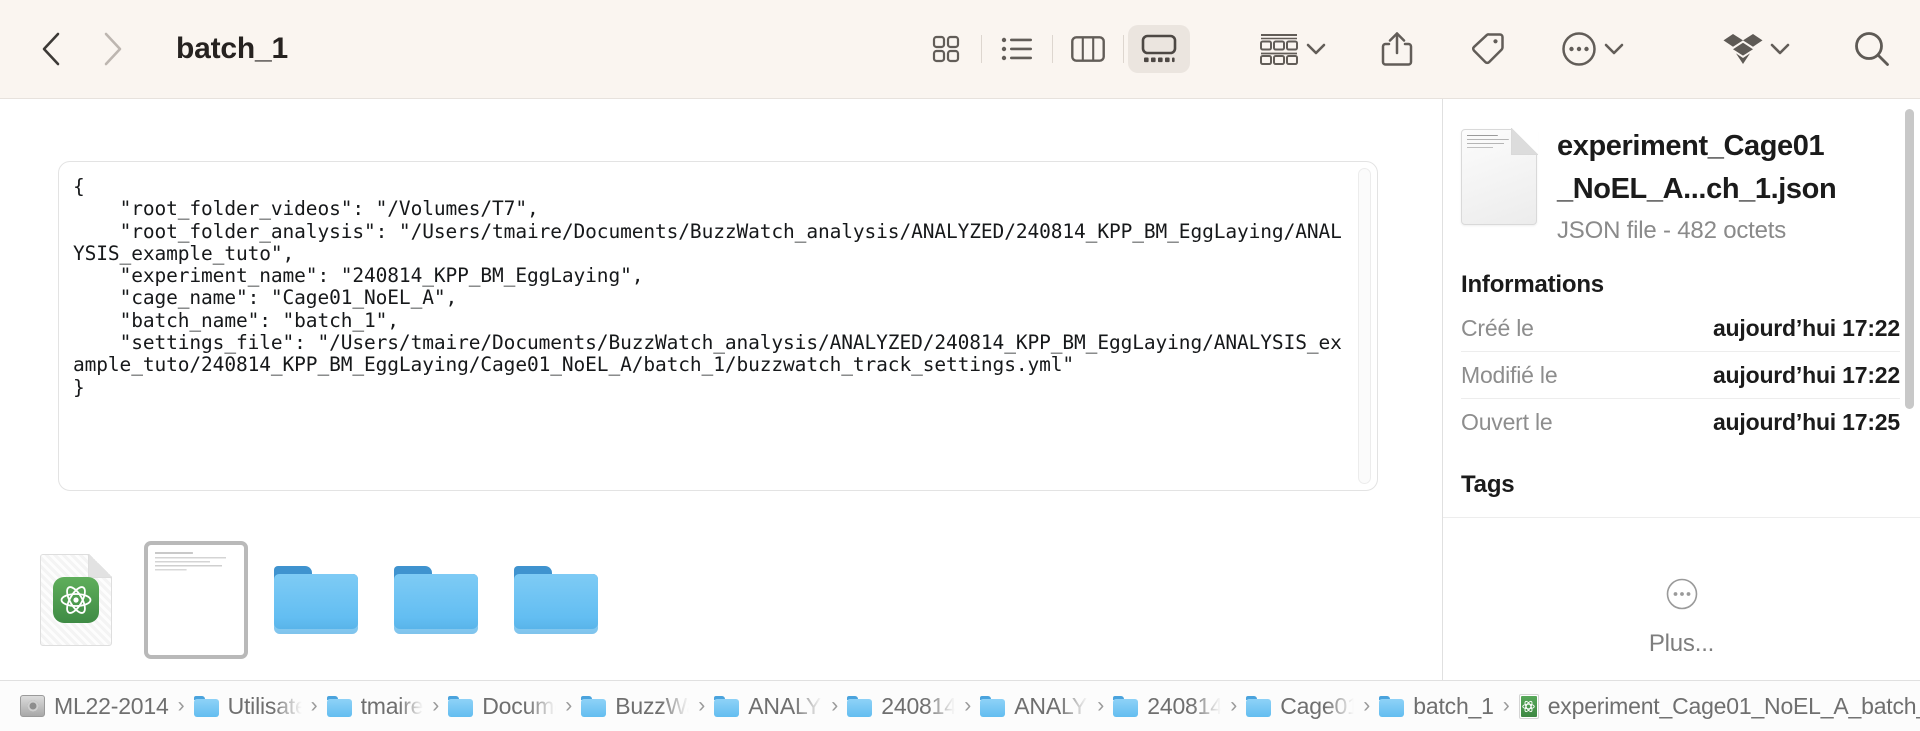 The image size is (1920, 731). I want to click on info-key-opened: Ouvert le, so click(1507, 422).